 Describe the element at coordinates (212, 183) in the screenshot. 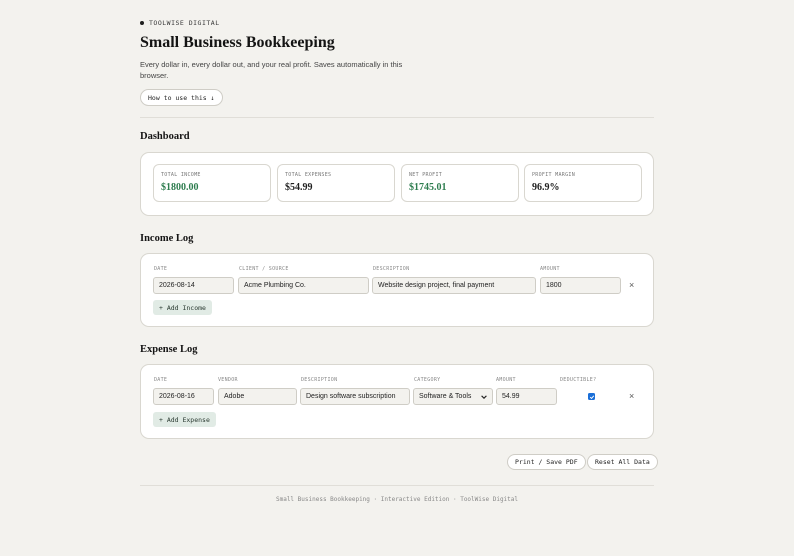

I see `stat-total-income: TOTAL INCOME $1800.00` at that location.